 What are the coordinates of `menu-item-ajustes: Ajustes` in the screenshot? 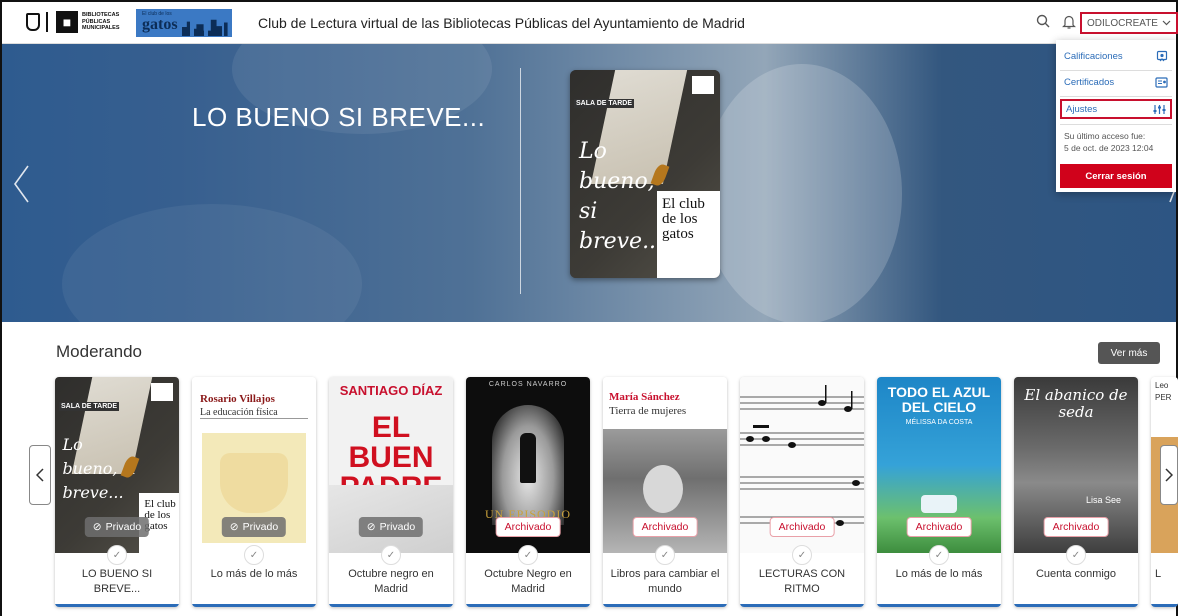 It's located at (1116, 109).